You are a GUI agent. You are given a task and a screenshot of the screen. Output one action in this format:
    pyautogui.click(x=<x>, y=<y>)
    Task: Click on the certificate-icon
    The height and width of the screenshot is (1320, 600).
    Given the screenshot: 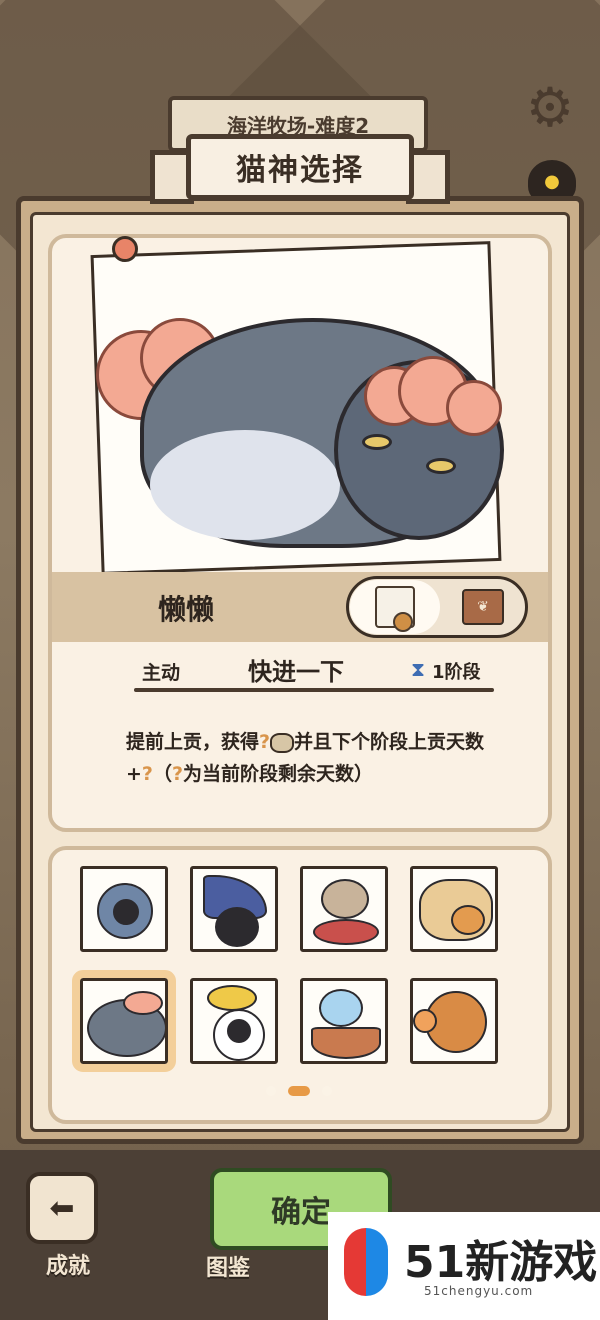 What is the action you would take?
    pyautogui.click(x=395, y=609)
    